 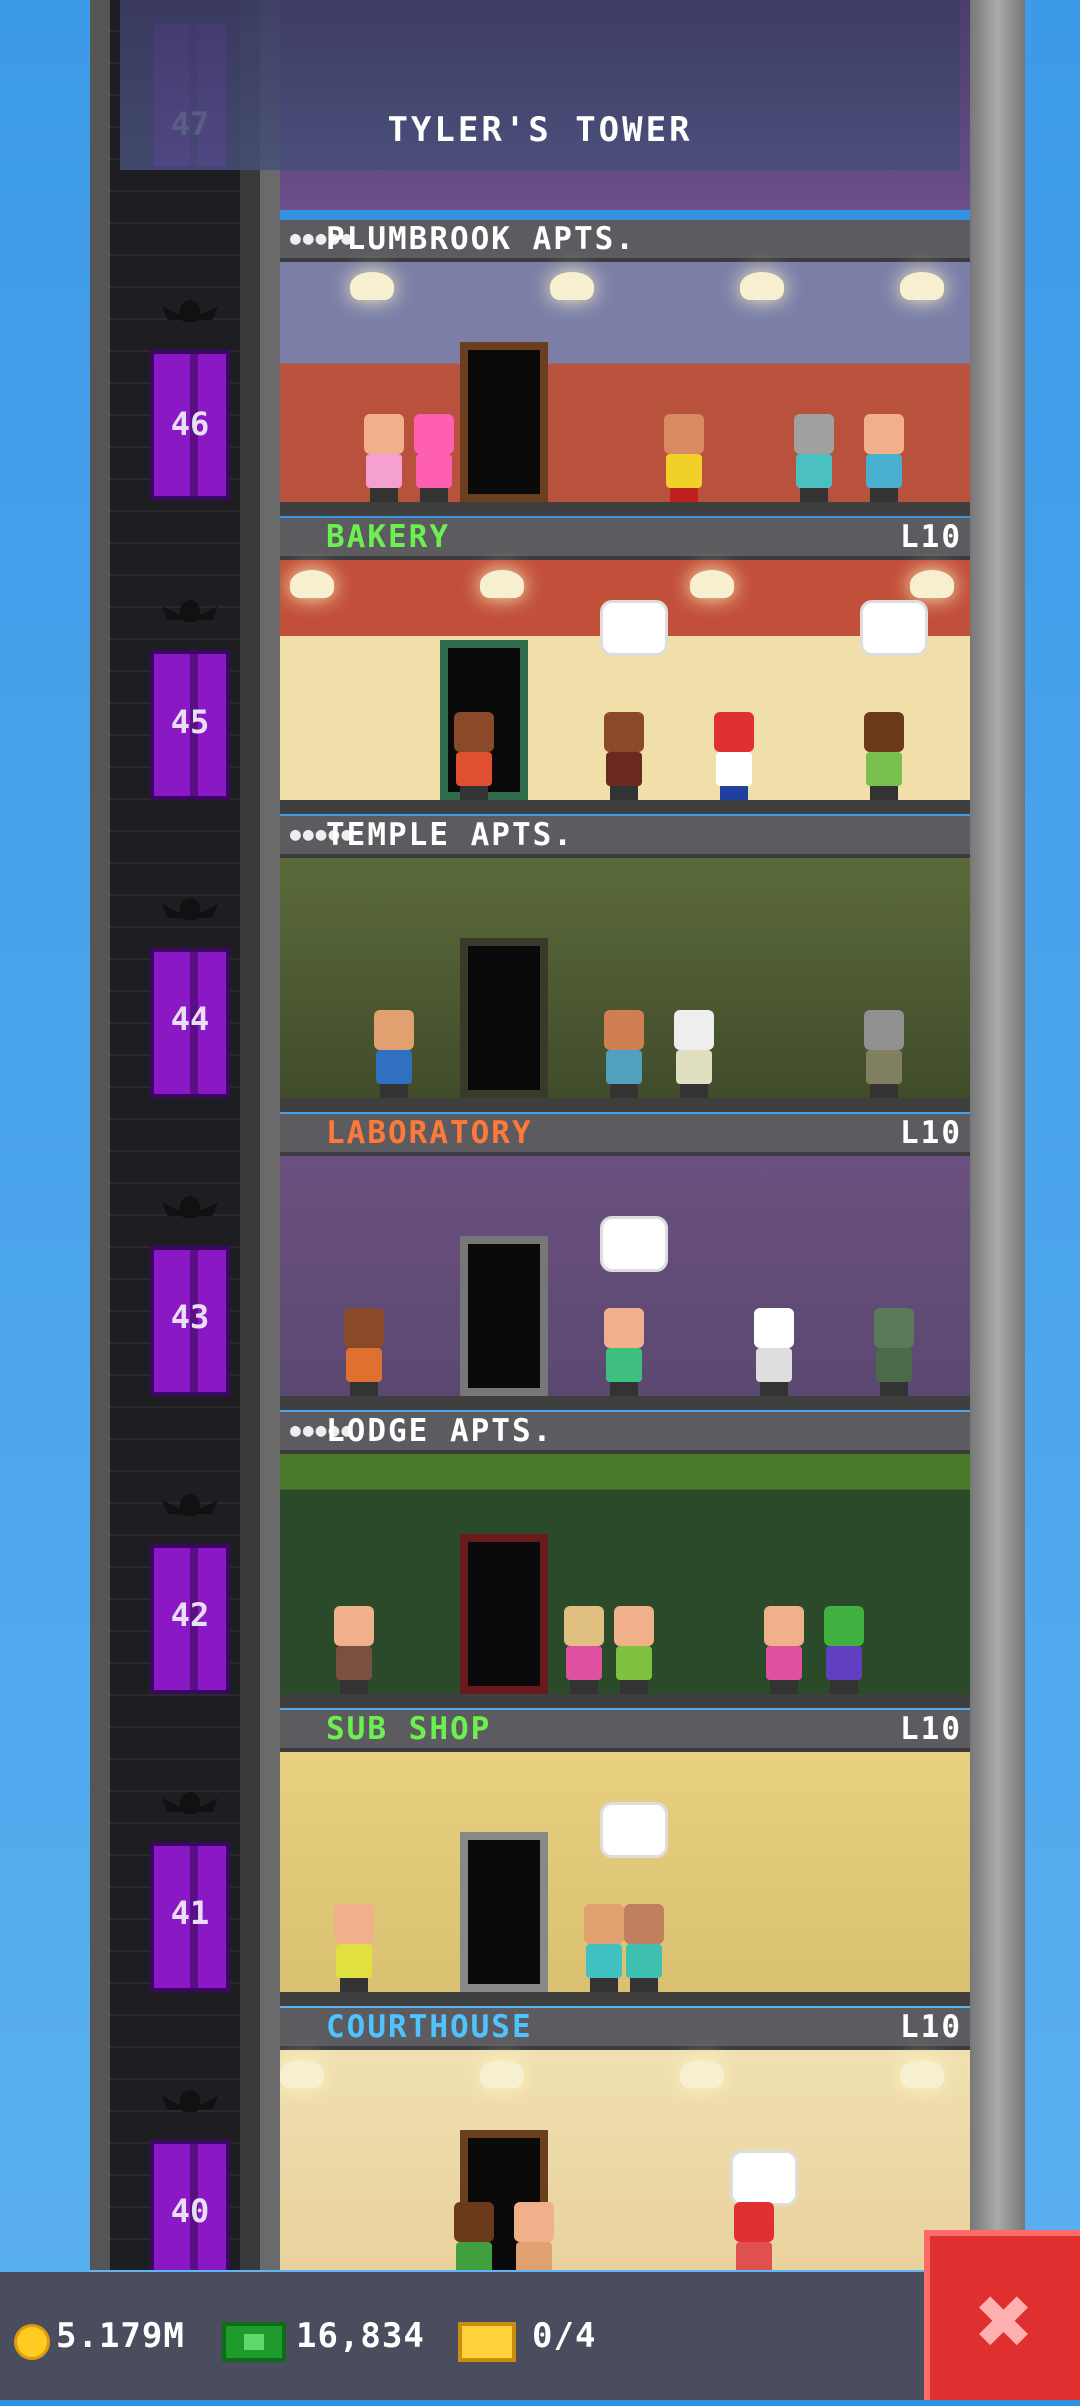 I want to click on elevator-floor-number-44: 44, so click(x=190, y=1019).